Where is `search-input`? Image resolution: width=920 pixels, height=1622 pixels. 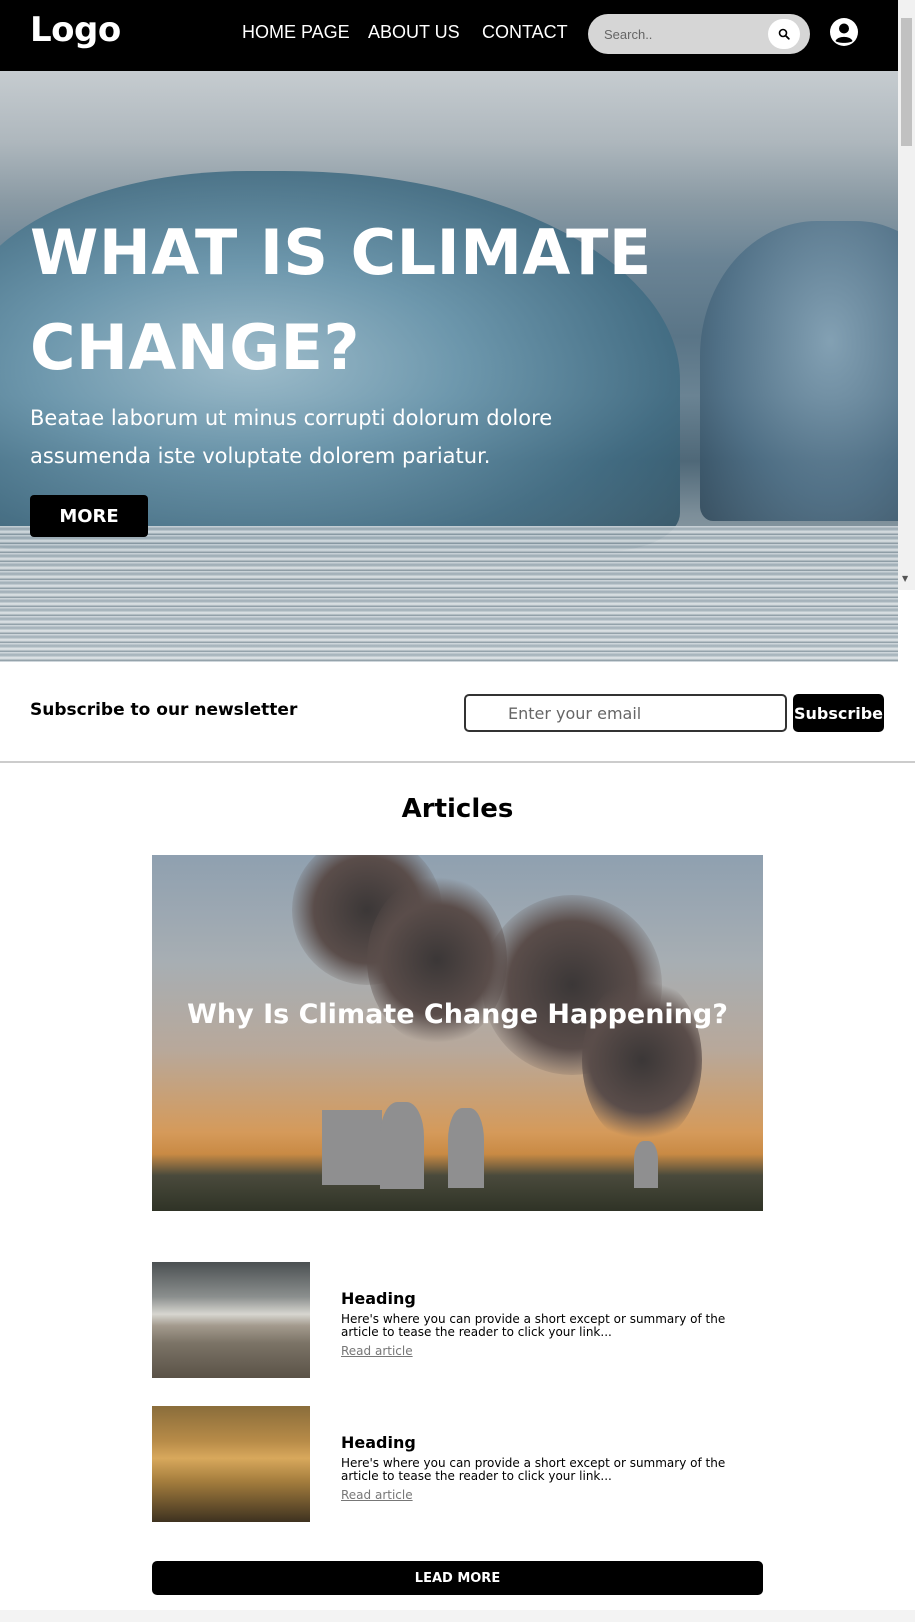
search-input is located at coordinates (679, 34).